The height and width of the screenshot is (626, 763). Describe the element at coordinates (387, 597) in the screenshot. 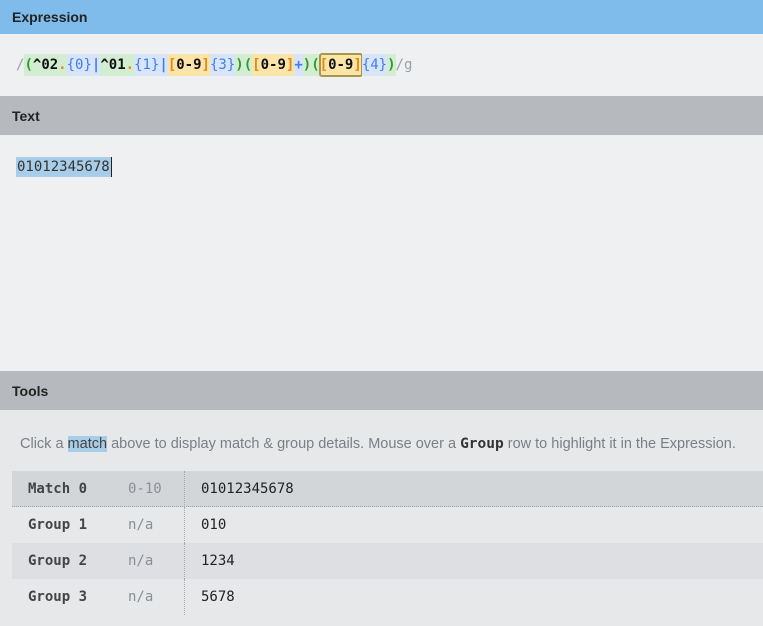

I see `table-row-group-3: Group 3 n/a 5678` at that location.